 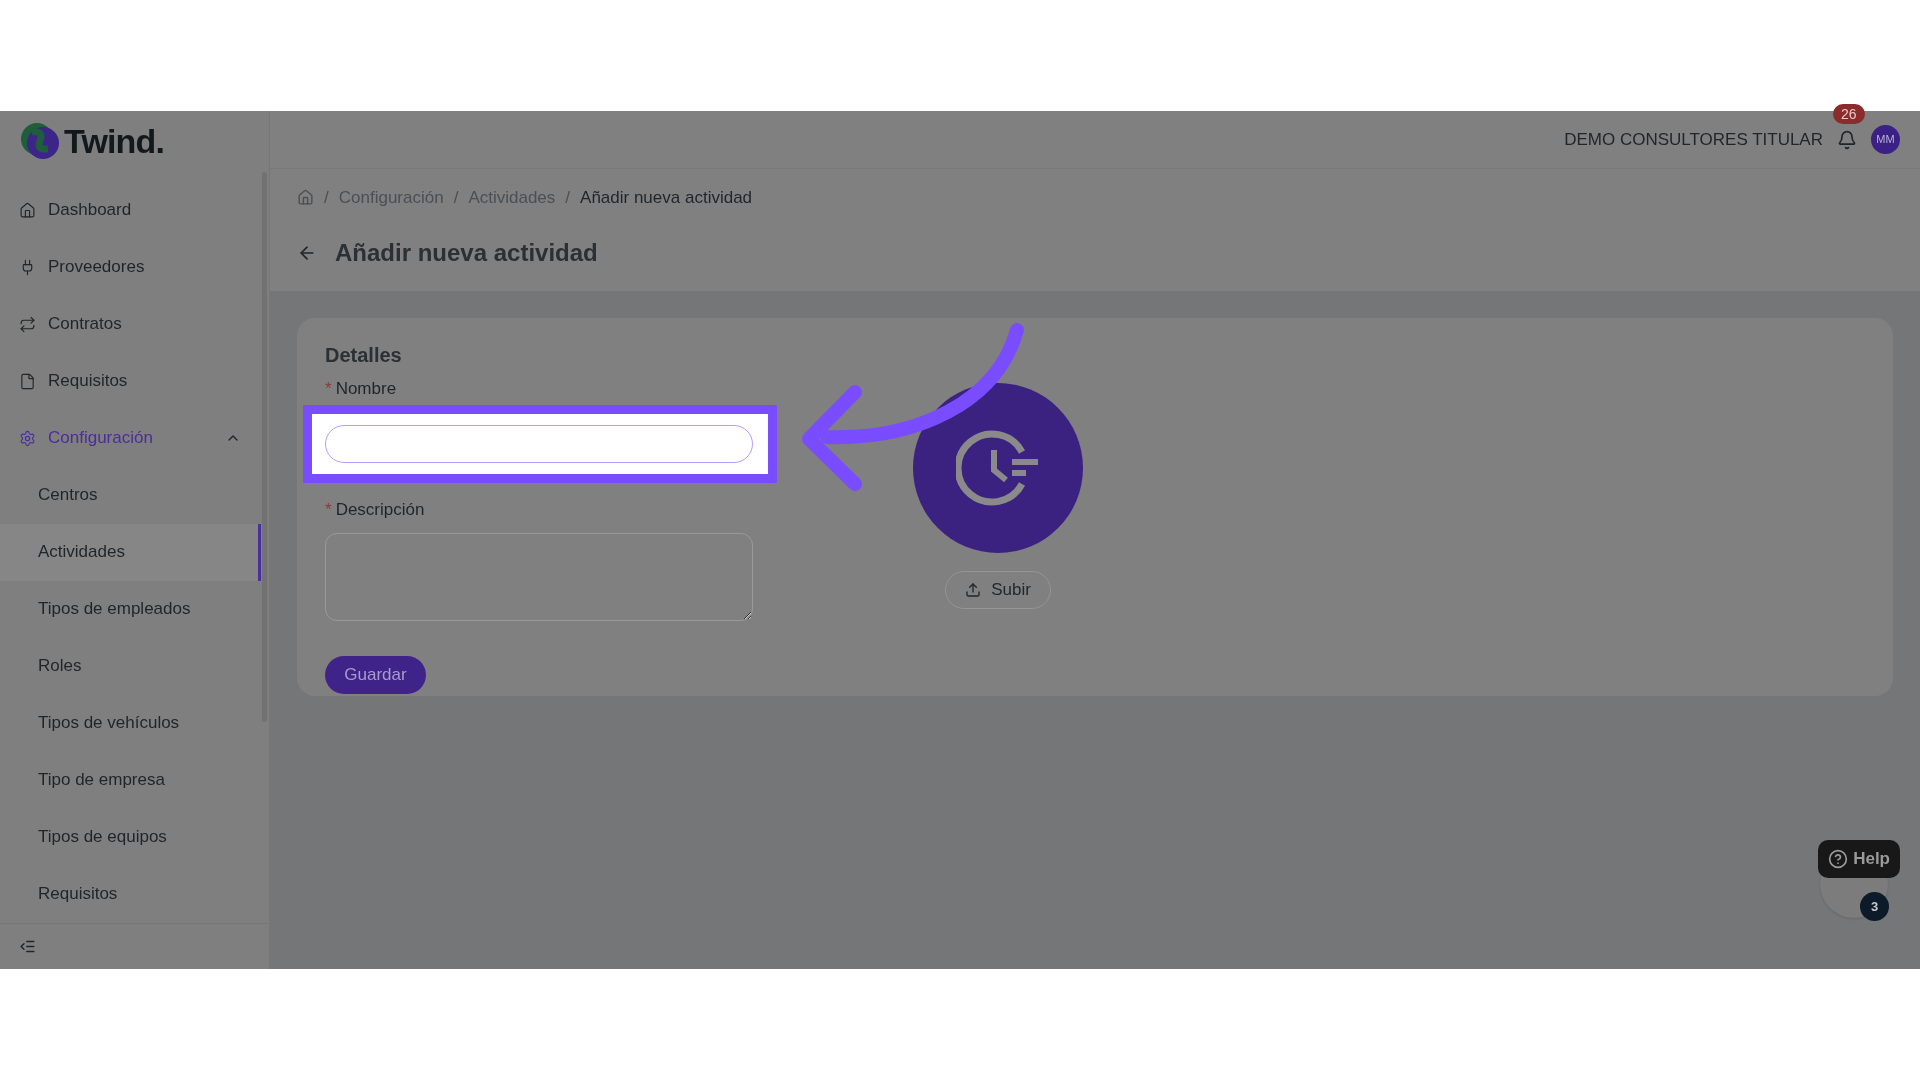 I want to click on sidebar-item: Proveedores, so click(x=134, y=267).